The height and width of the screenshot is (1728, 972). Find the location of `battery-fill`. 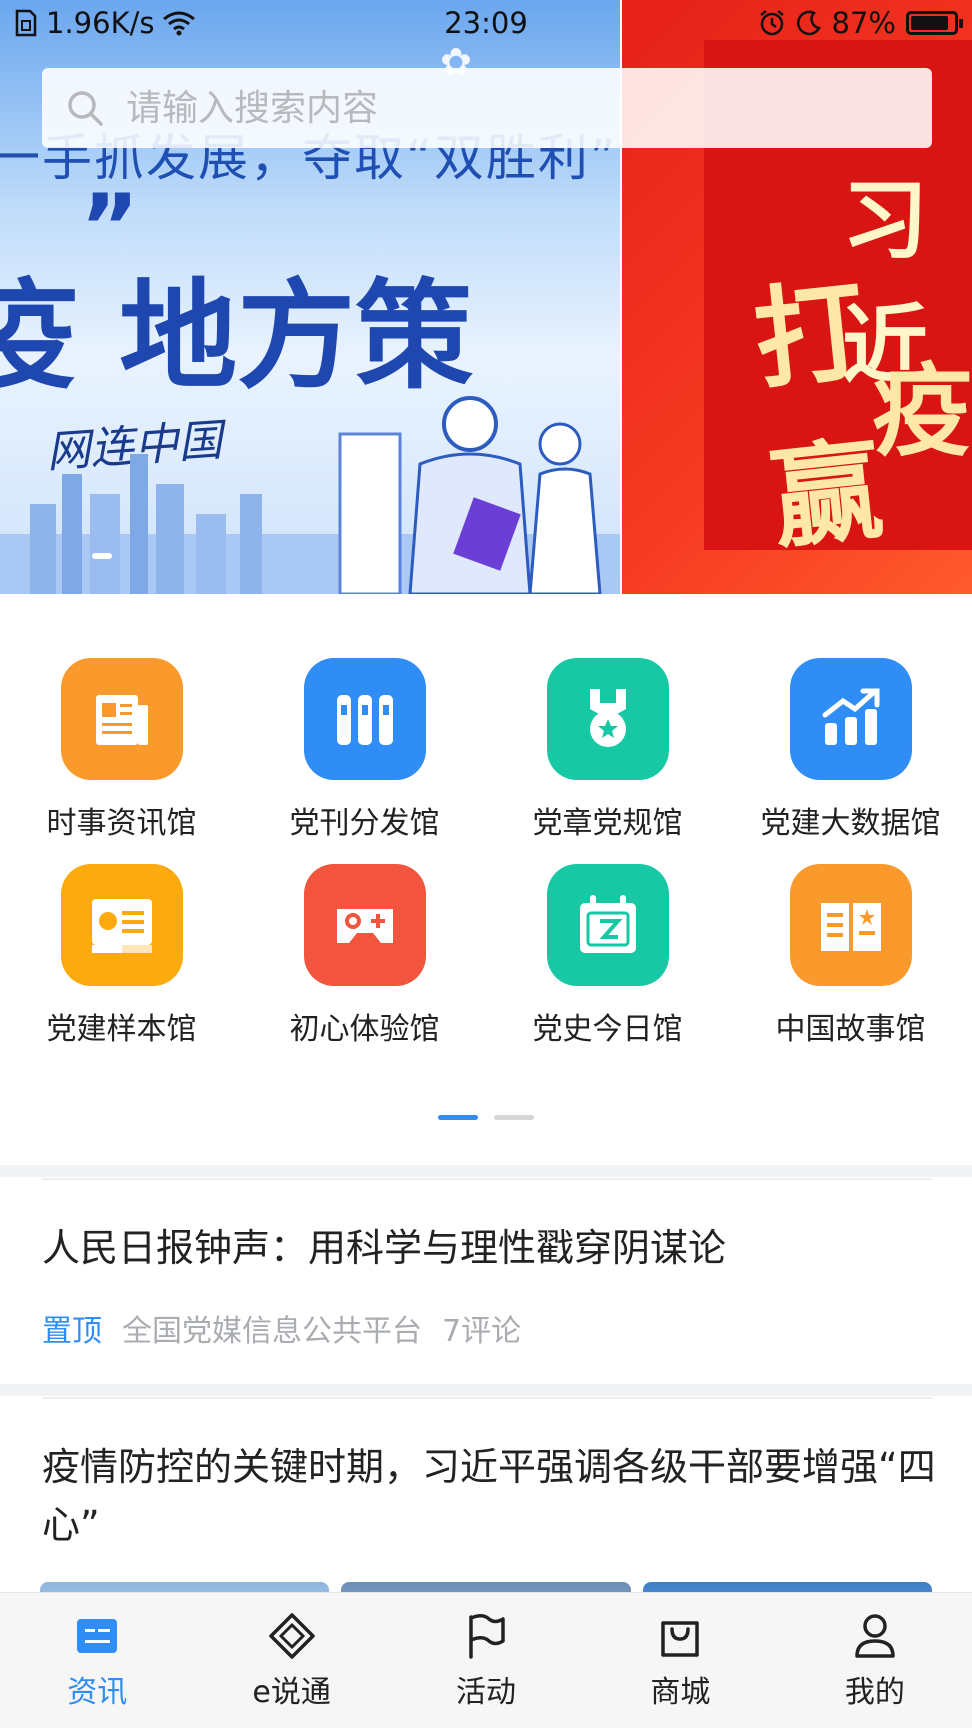

battery-fill is located at coordinates (929, 23).